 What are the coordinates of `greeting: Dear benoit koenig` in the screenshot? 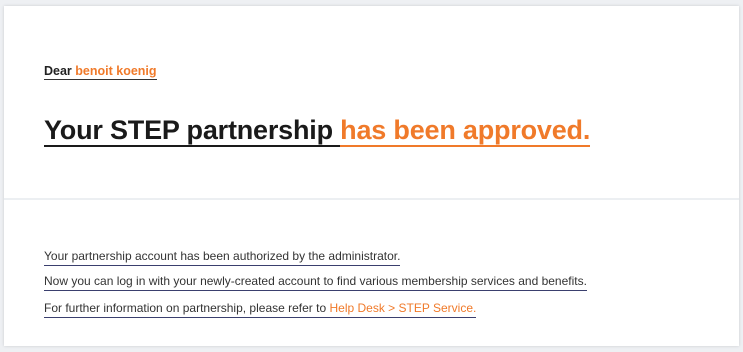 It's located at (100, 71).